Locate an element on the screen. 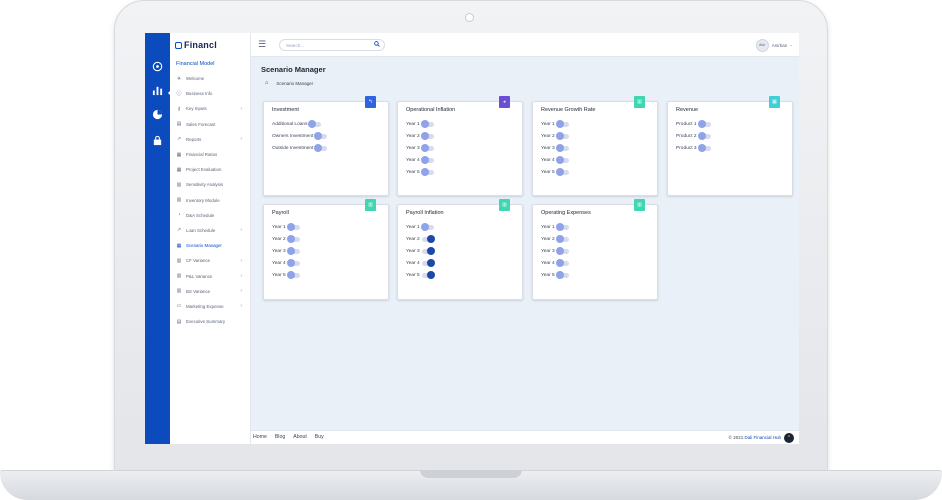  sidebar-item: ▭ Marketing Expense › is located at coordinates (210, 306).